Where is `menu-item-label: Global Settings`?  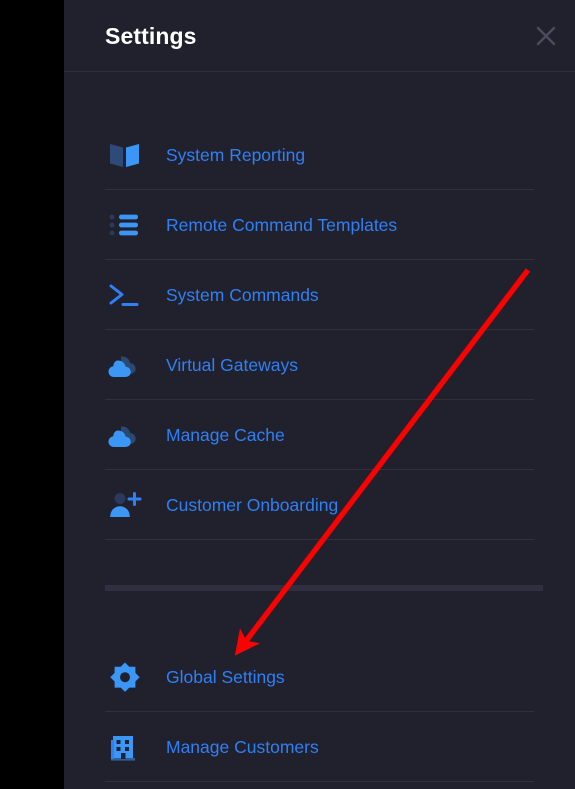 menu-item-label: Global Settings is located at coordinates (225, 676).